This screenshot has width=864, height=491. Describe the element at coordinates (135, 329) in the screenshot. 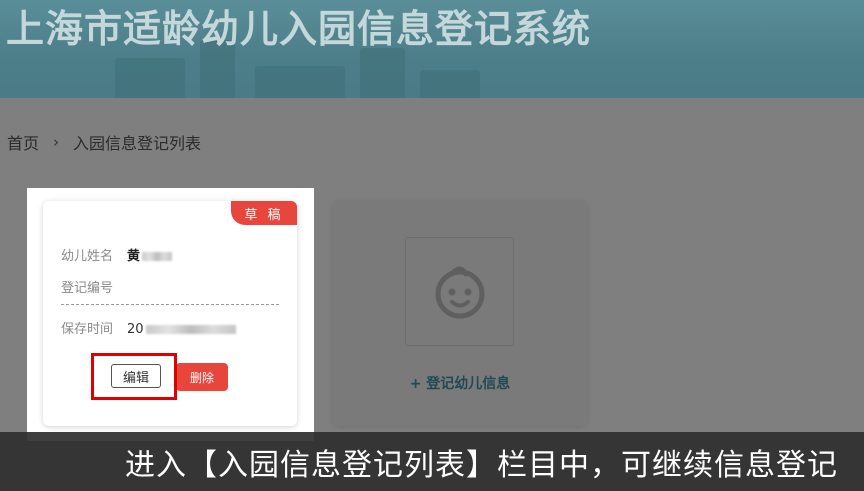

I see `saved-time-value: 20` at that location.